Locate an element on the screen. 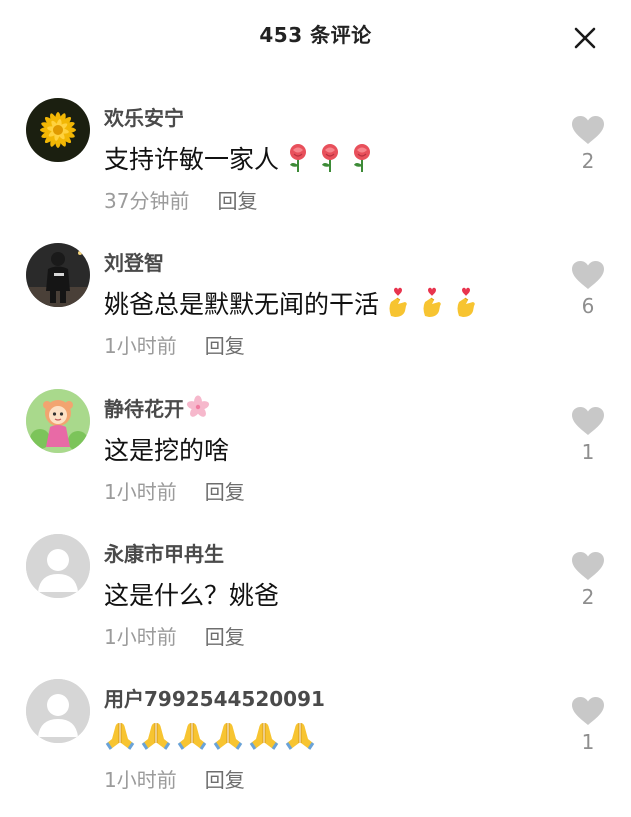  comment-text-content: 支持许敏一家人 is located at coordinates (192, 159).